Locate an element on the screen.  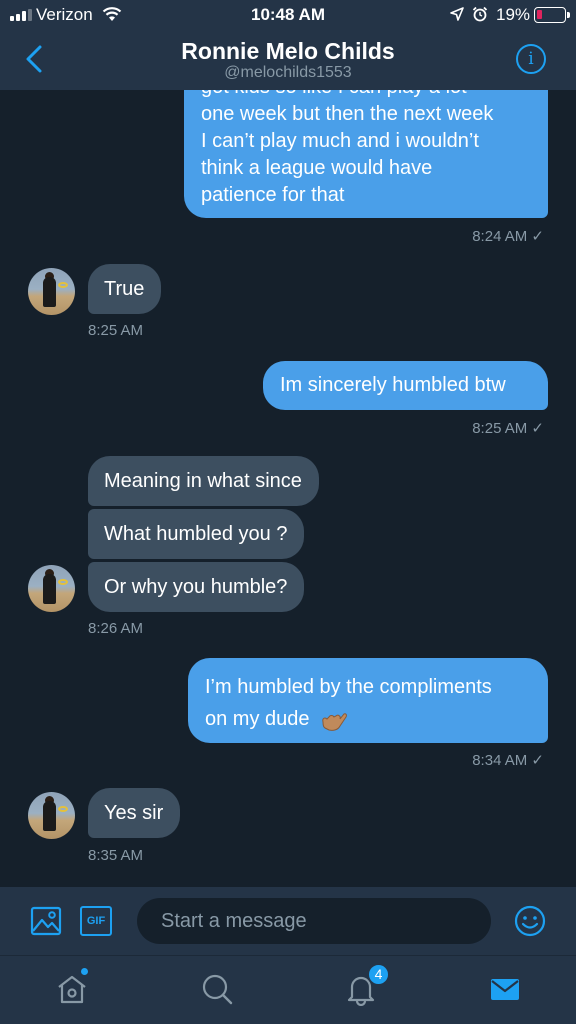
message-line-with-emoji: on my dude is located at coordinates (368, 719).